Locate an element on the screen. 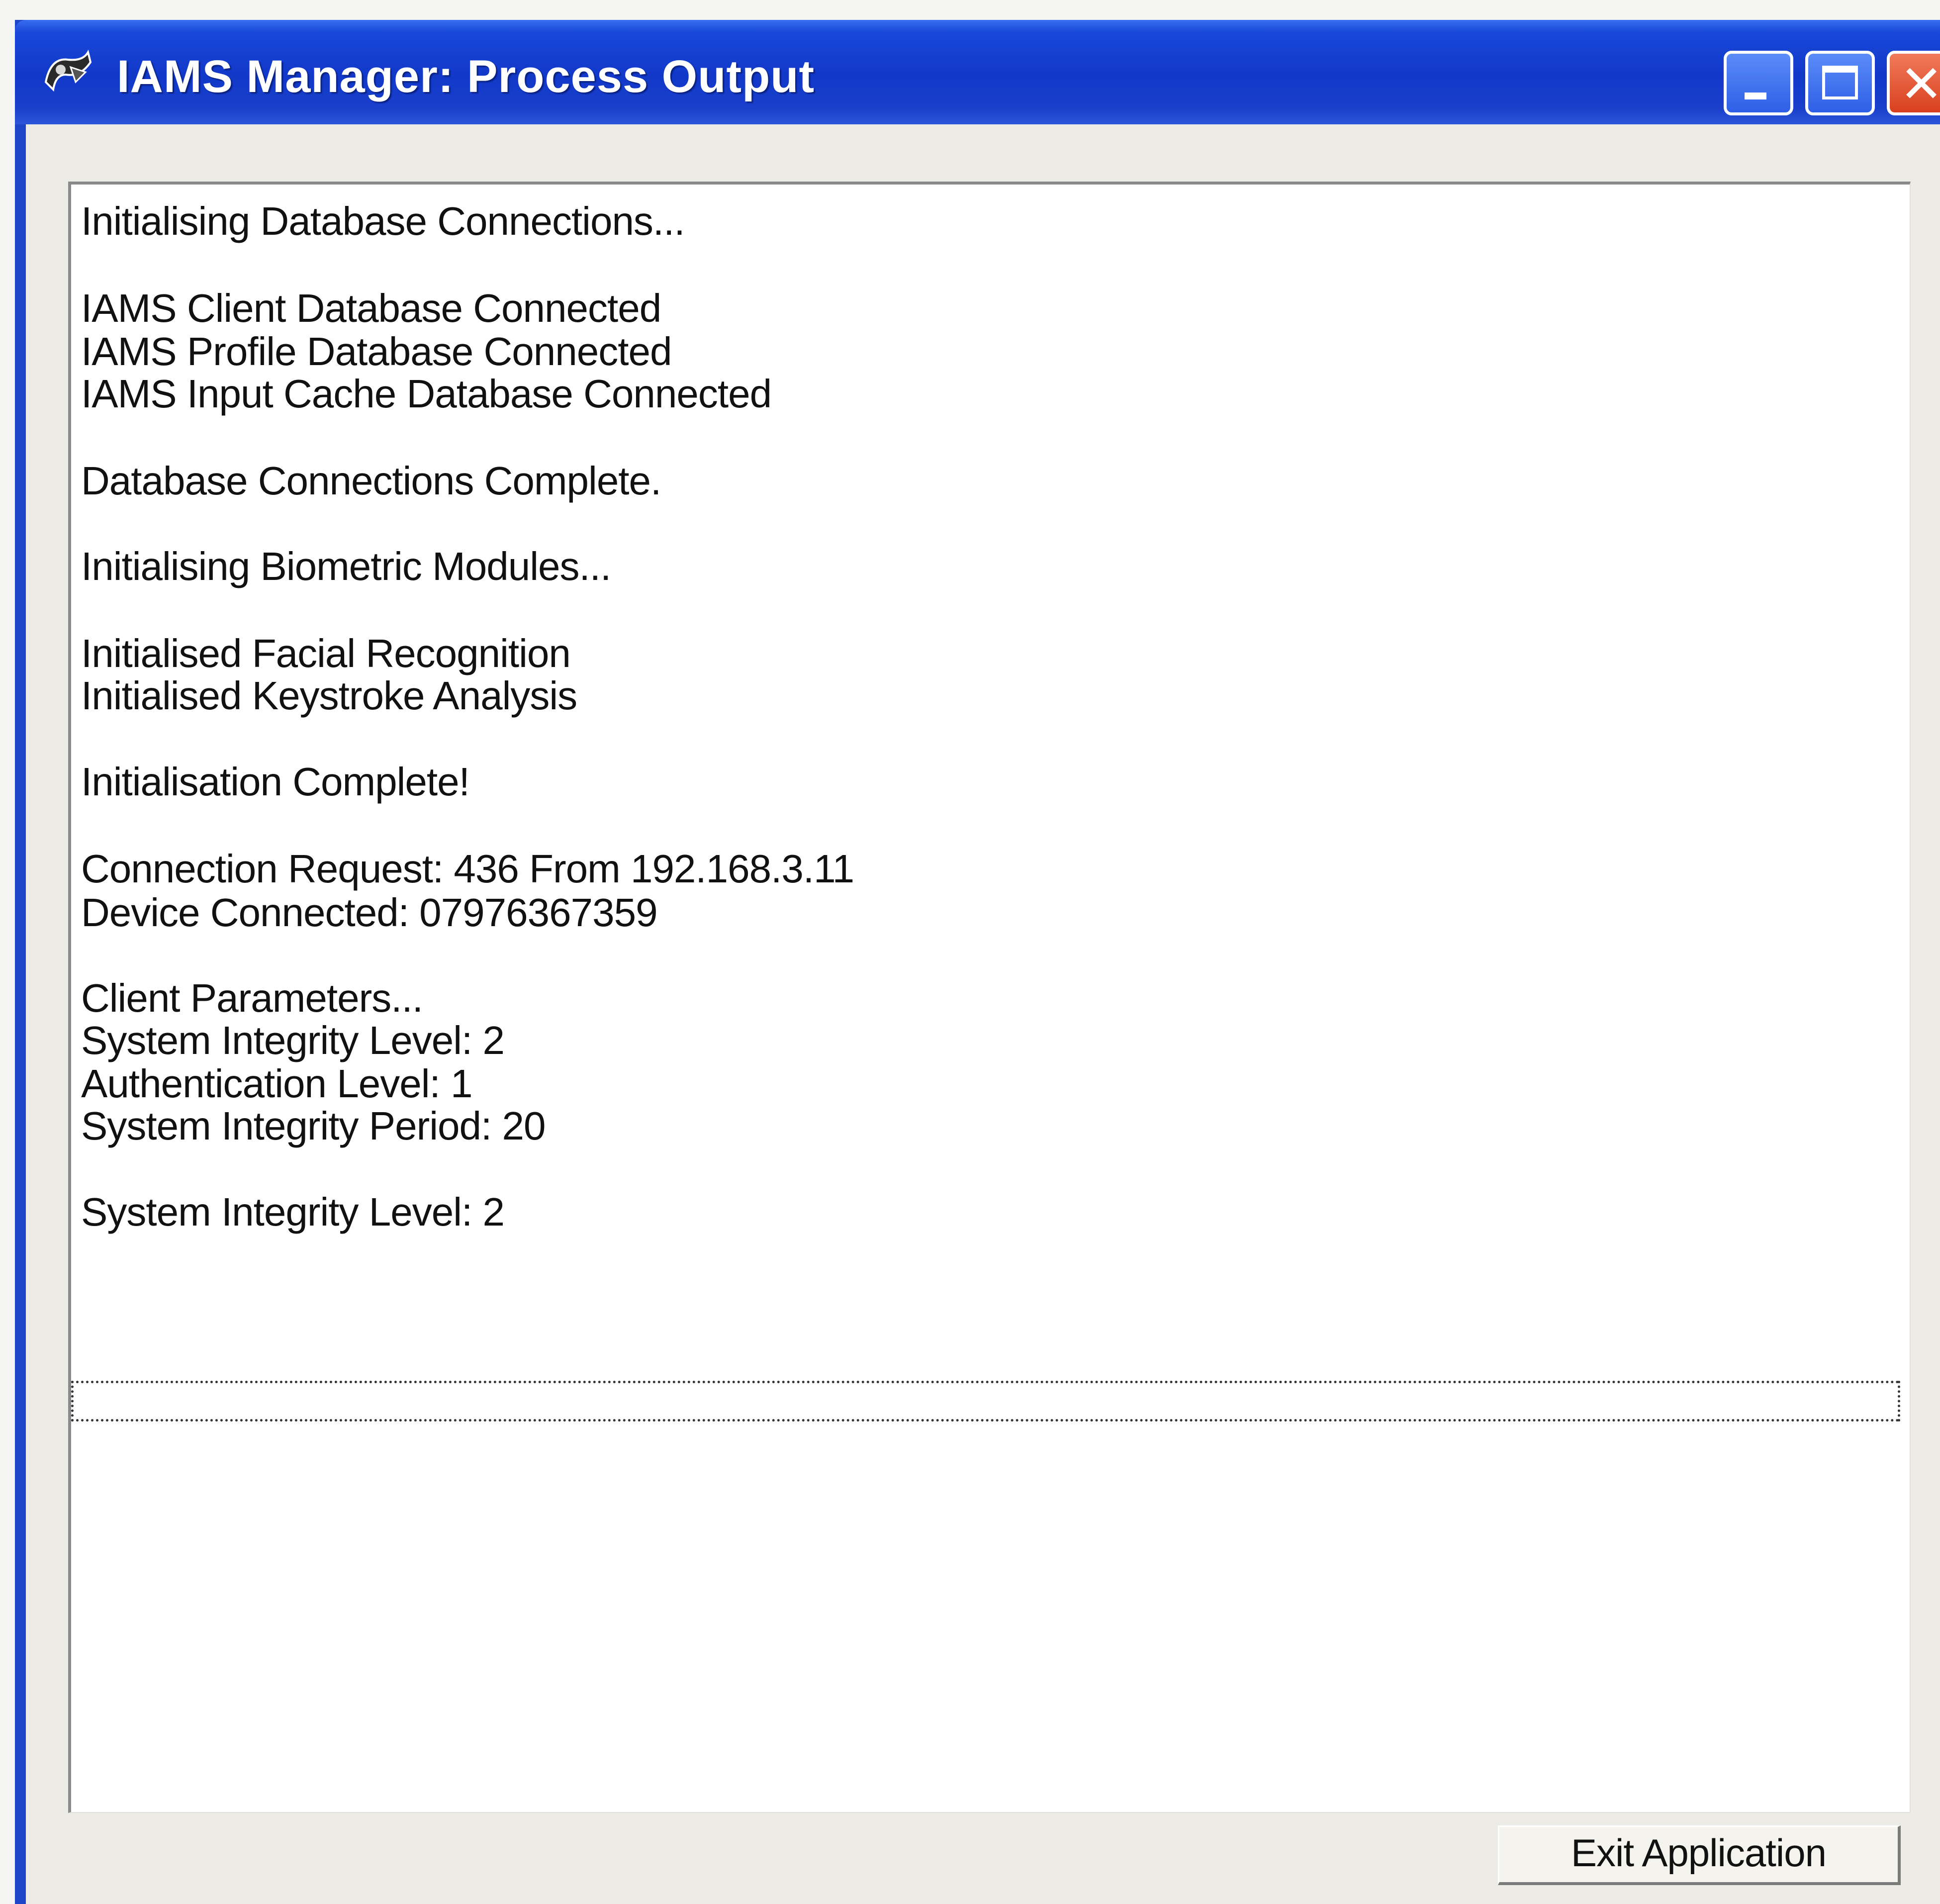 The image size is (1940, 1904). app-icon is located at coordinates (68, 70).